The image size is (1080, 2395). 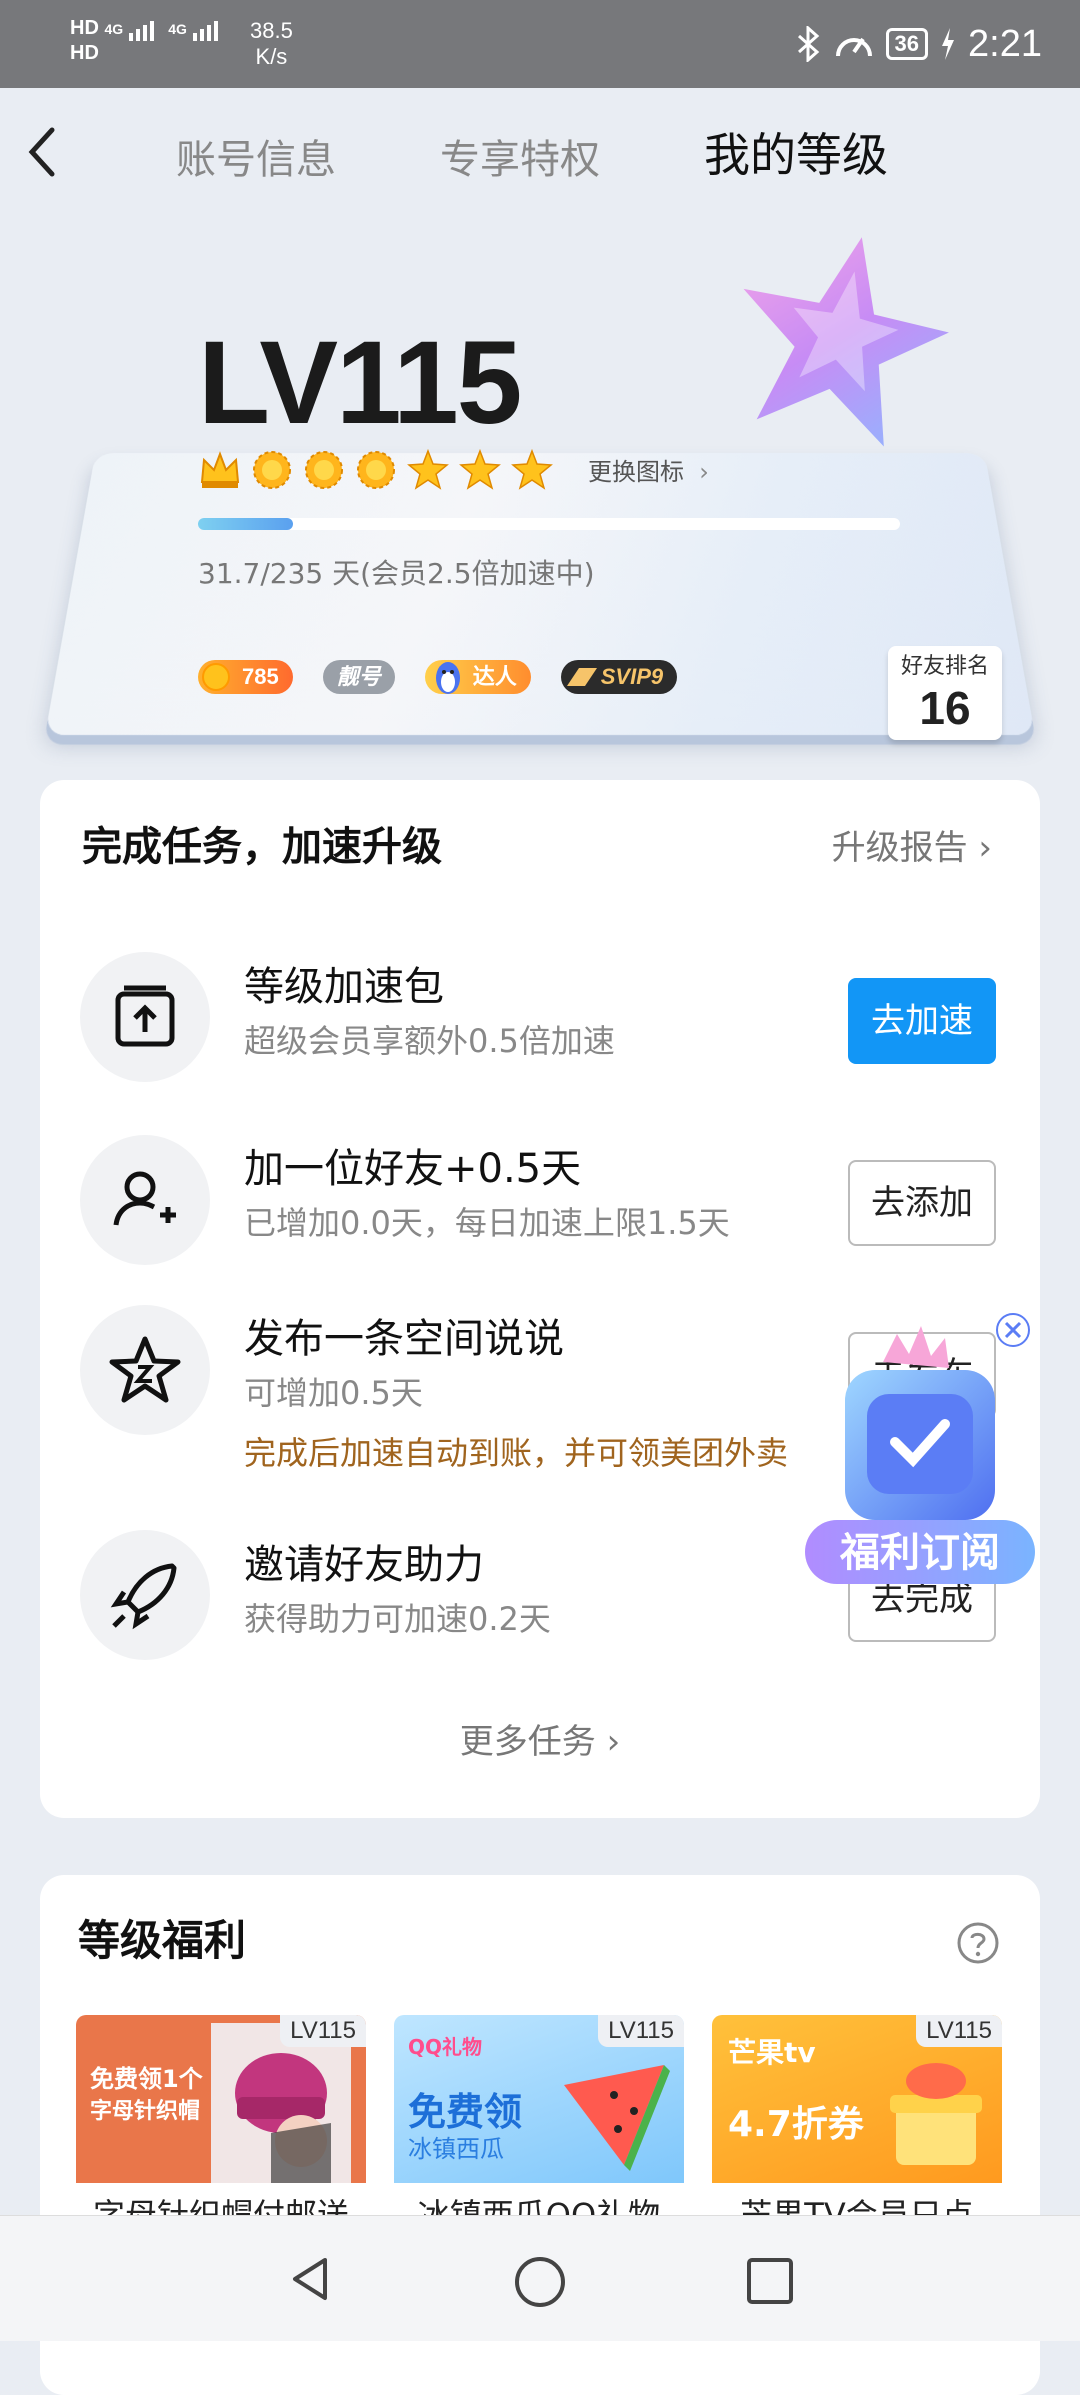 What do you see at coordinates (540, 44) in the screenshot?
I see `status-bar: HD 4G 4G HD 38.5 K/s 36 2:21` at bounding box center [540, 44].